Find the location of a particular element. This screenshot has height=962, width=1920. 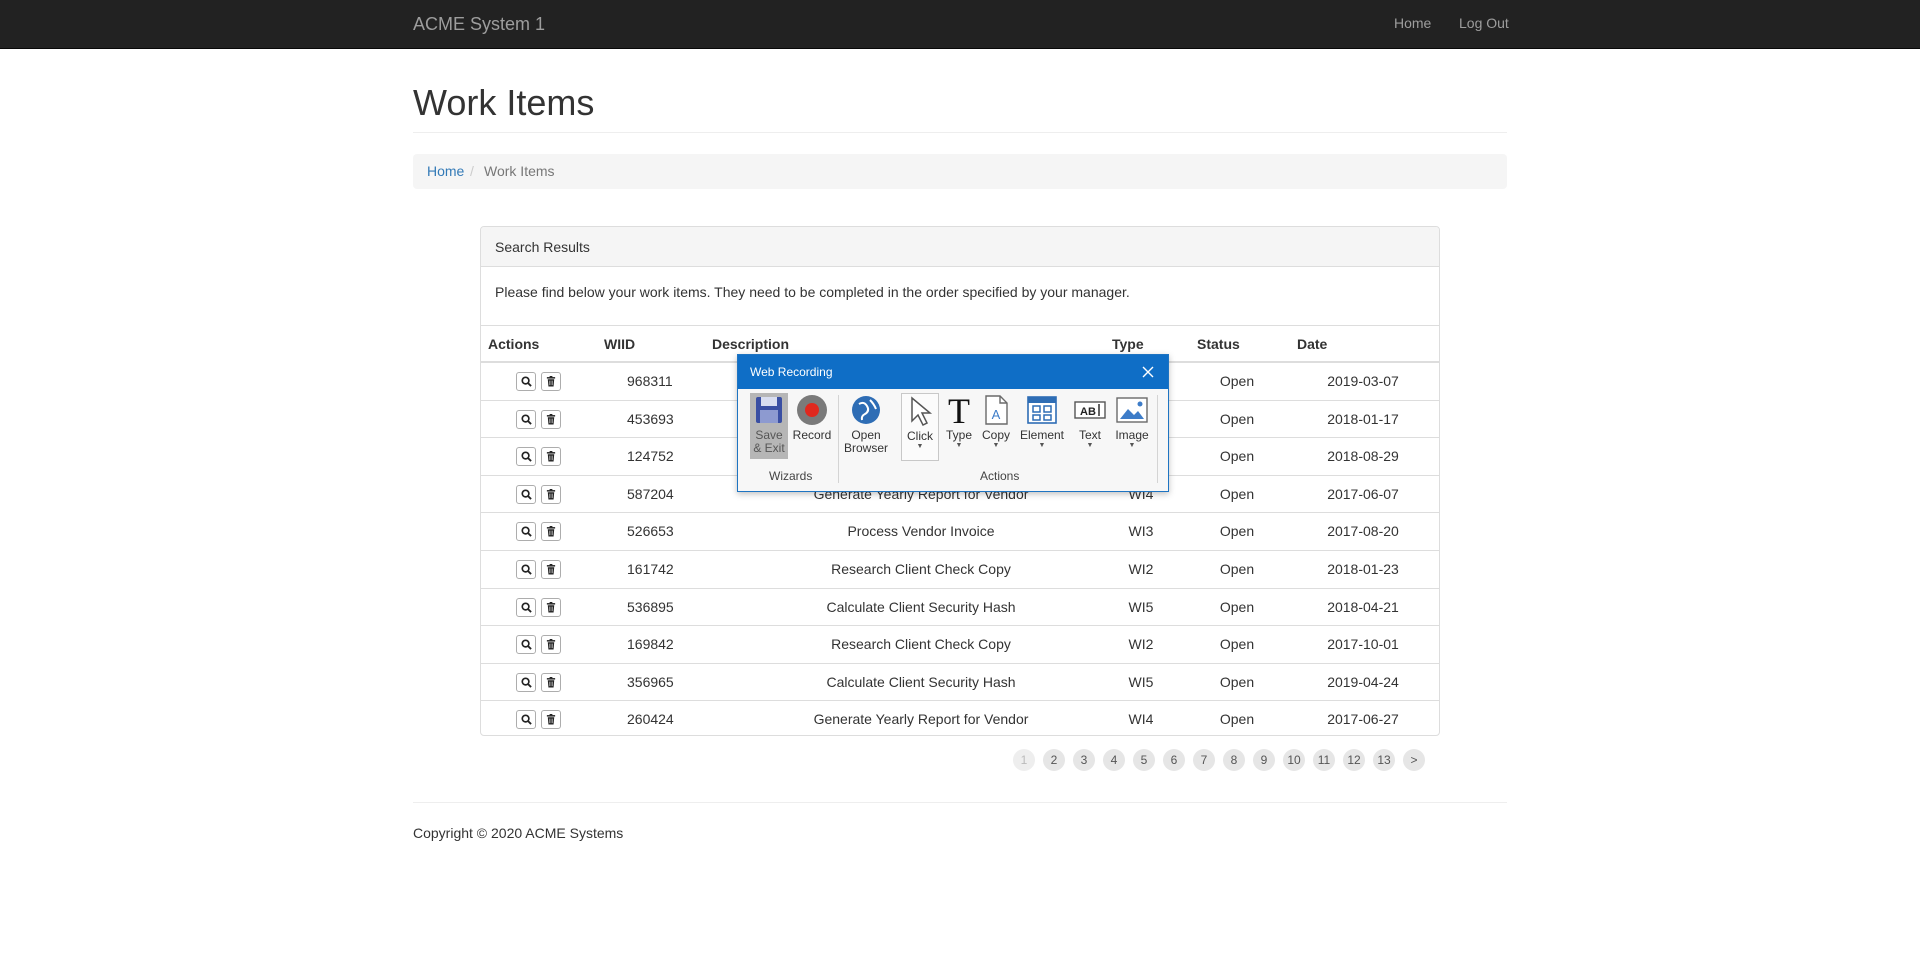

page-button: 6 is located at coordinates (1174, 760).